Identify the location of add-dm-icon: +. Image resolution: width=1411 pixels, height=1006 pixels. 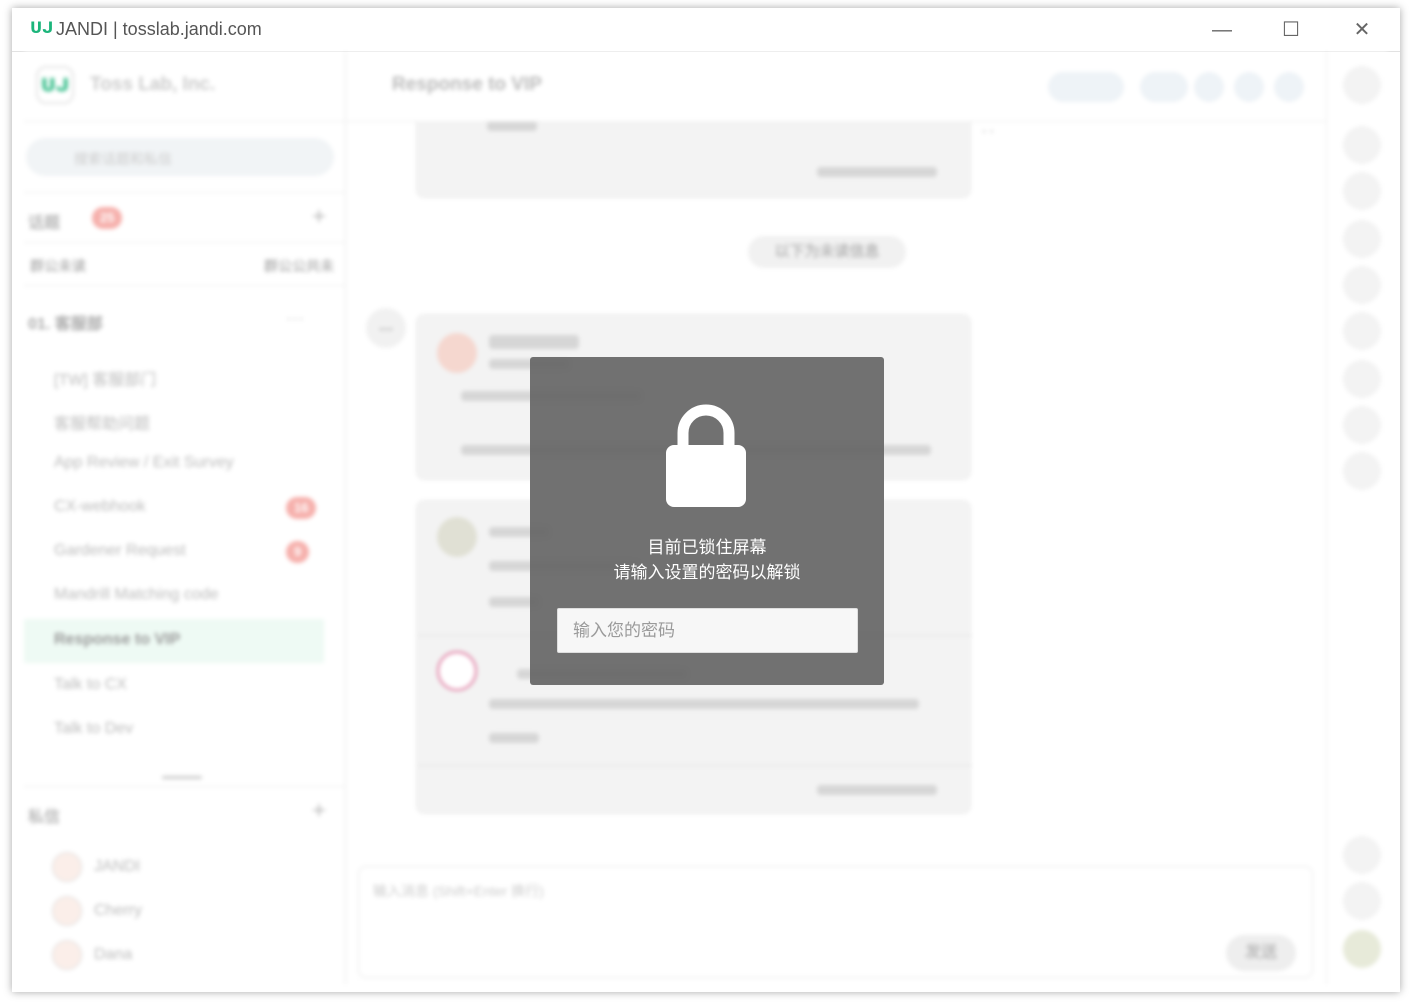
(319, 811).